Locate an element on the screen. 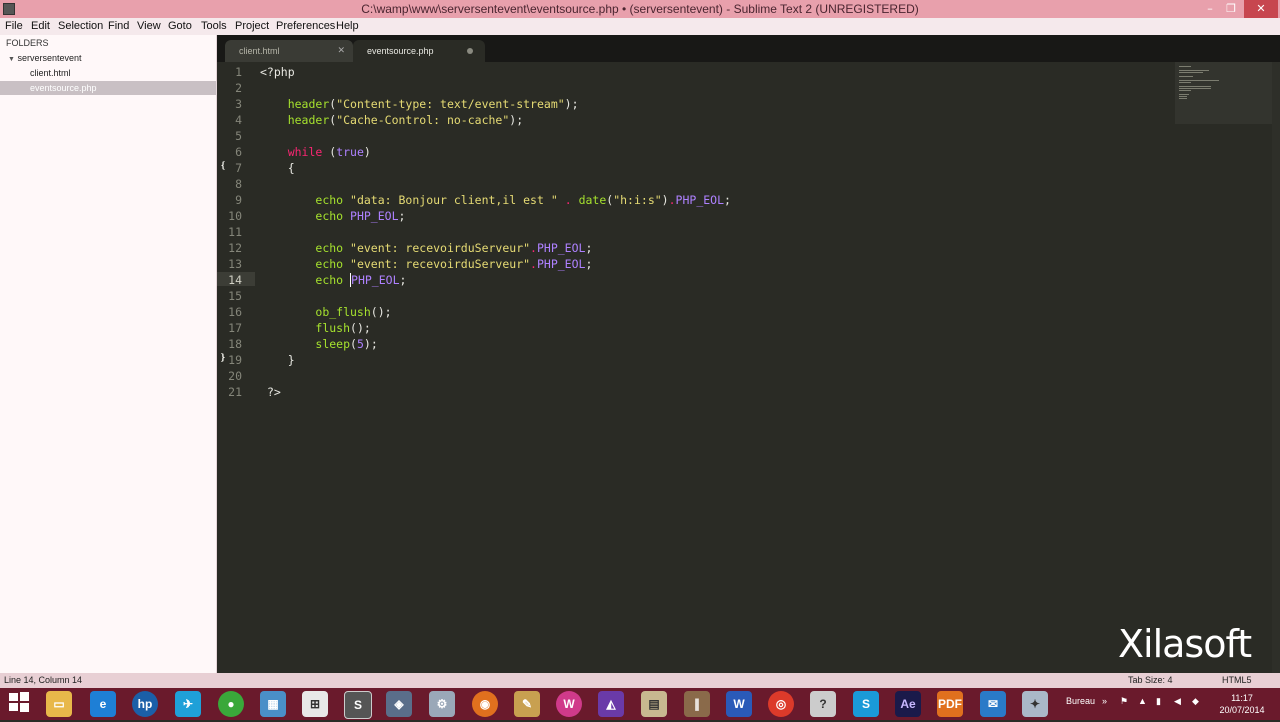 This screenshot has height=722, width=1280. code-line-10: echo PHP_EOL; is located at coordinates (360, 216).